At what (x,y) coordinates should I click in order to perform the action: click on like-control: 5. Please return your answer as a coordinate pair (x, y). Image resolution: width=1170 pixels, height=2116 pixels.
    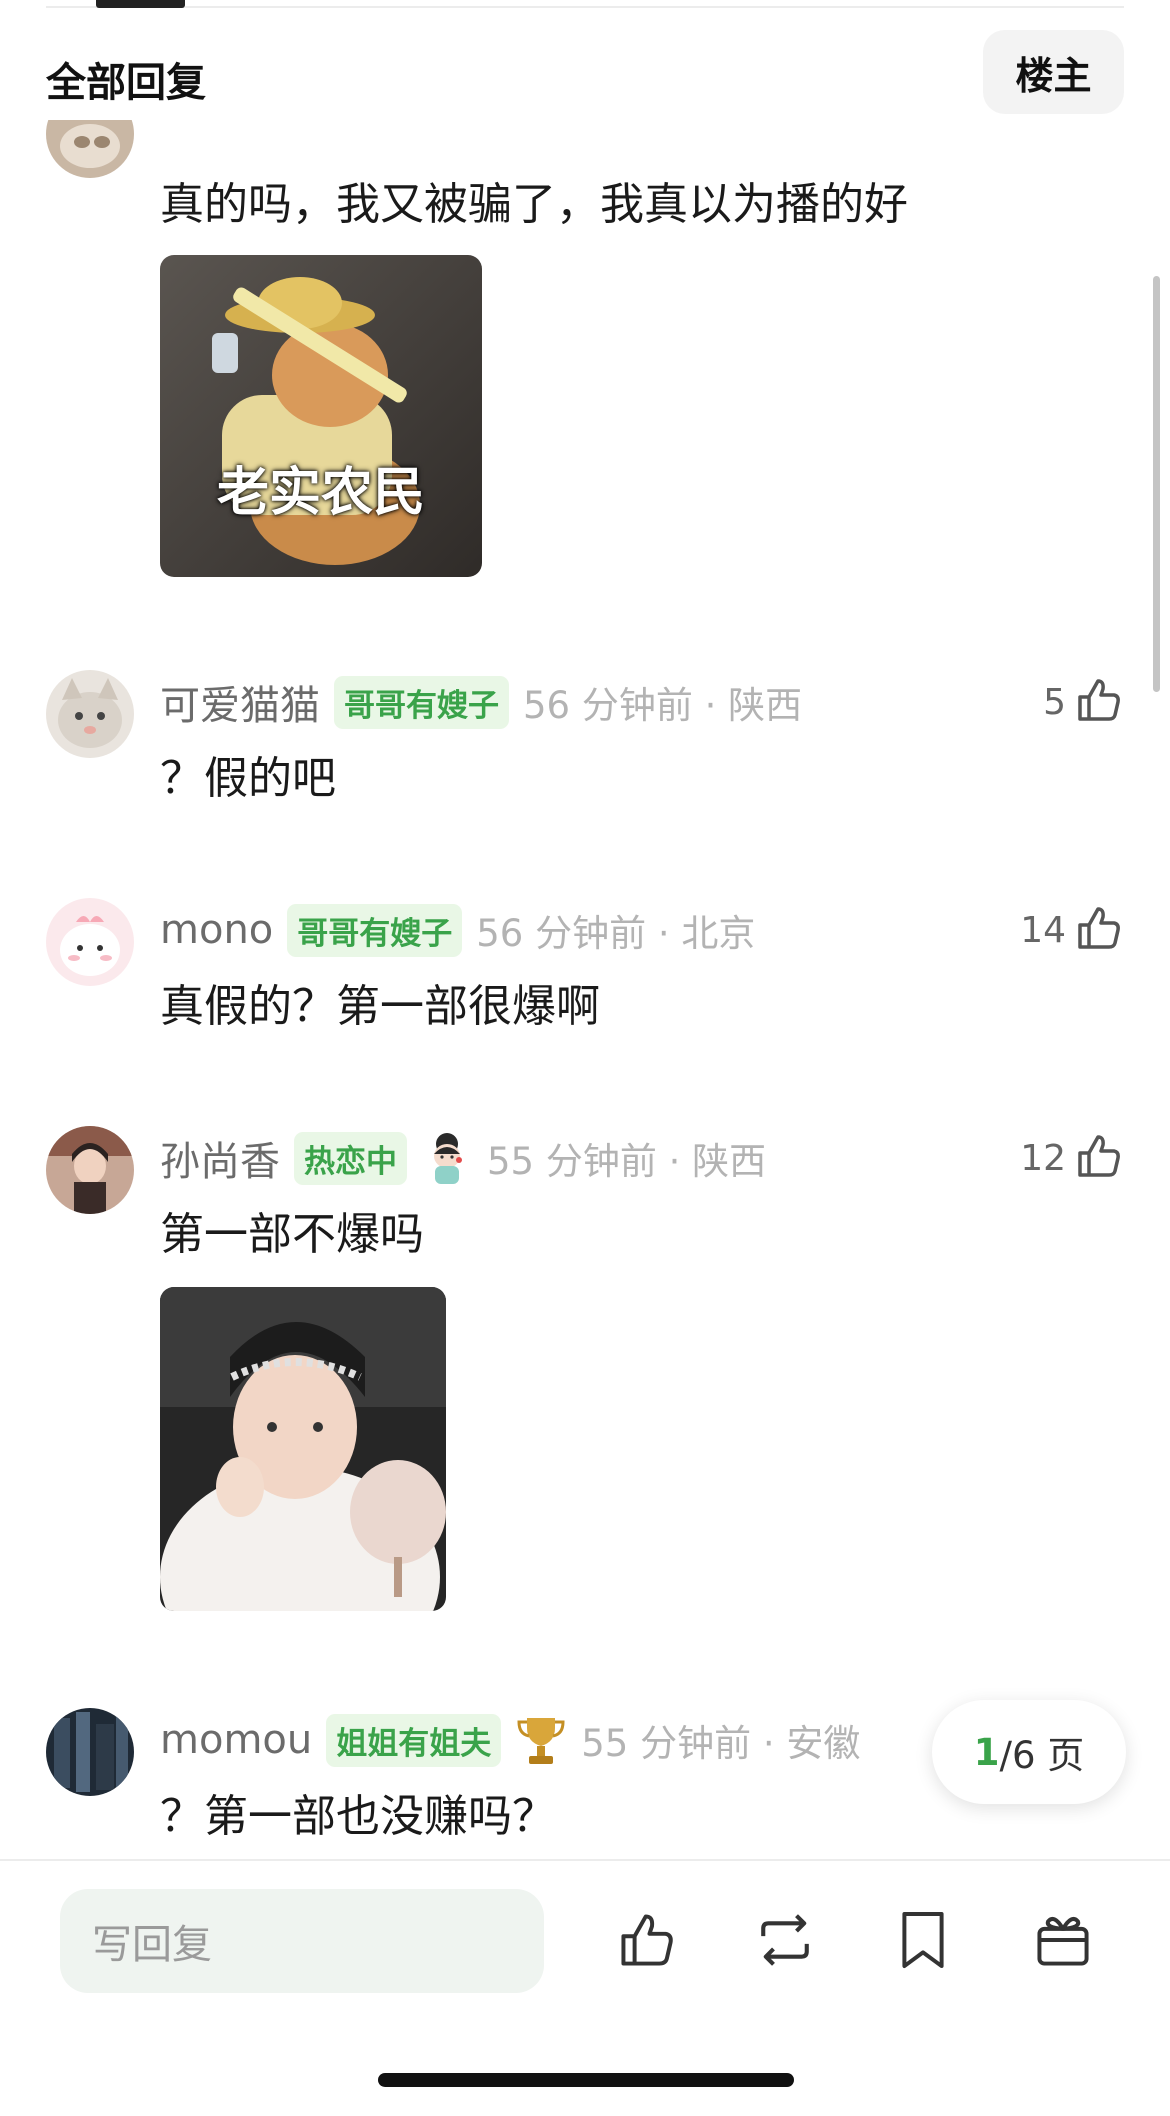
    Looking at the image, I should click on (1083, 702).